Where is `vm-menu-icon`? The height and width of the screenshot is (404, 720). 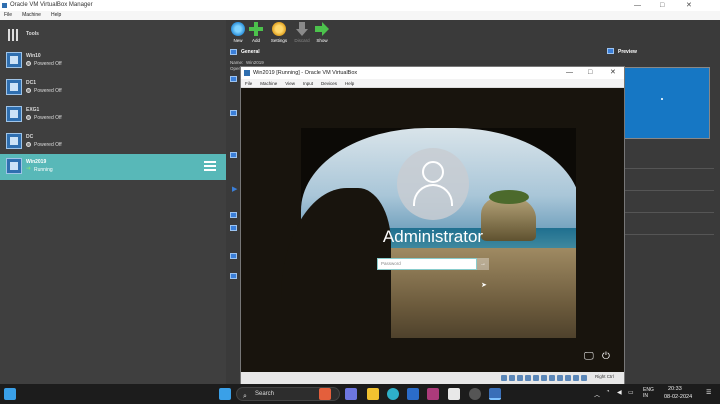
vm-menu-icon is located at coordinates (210, 166).